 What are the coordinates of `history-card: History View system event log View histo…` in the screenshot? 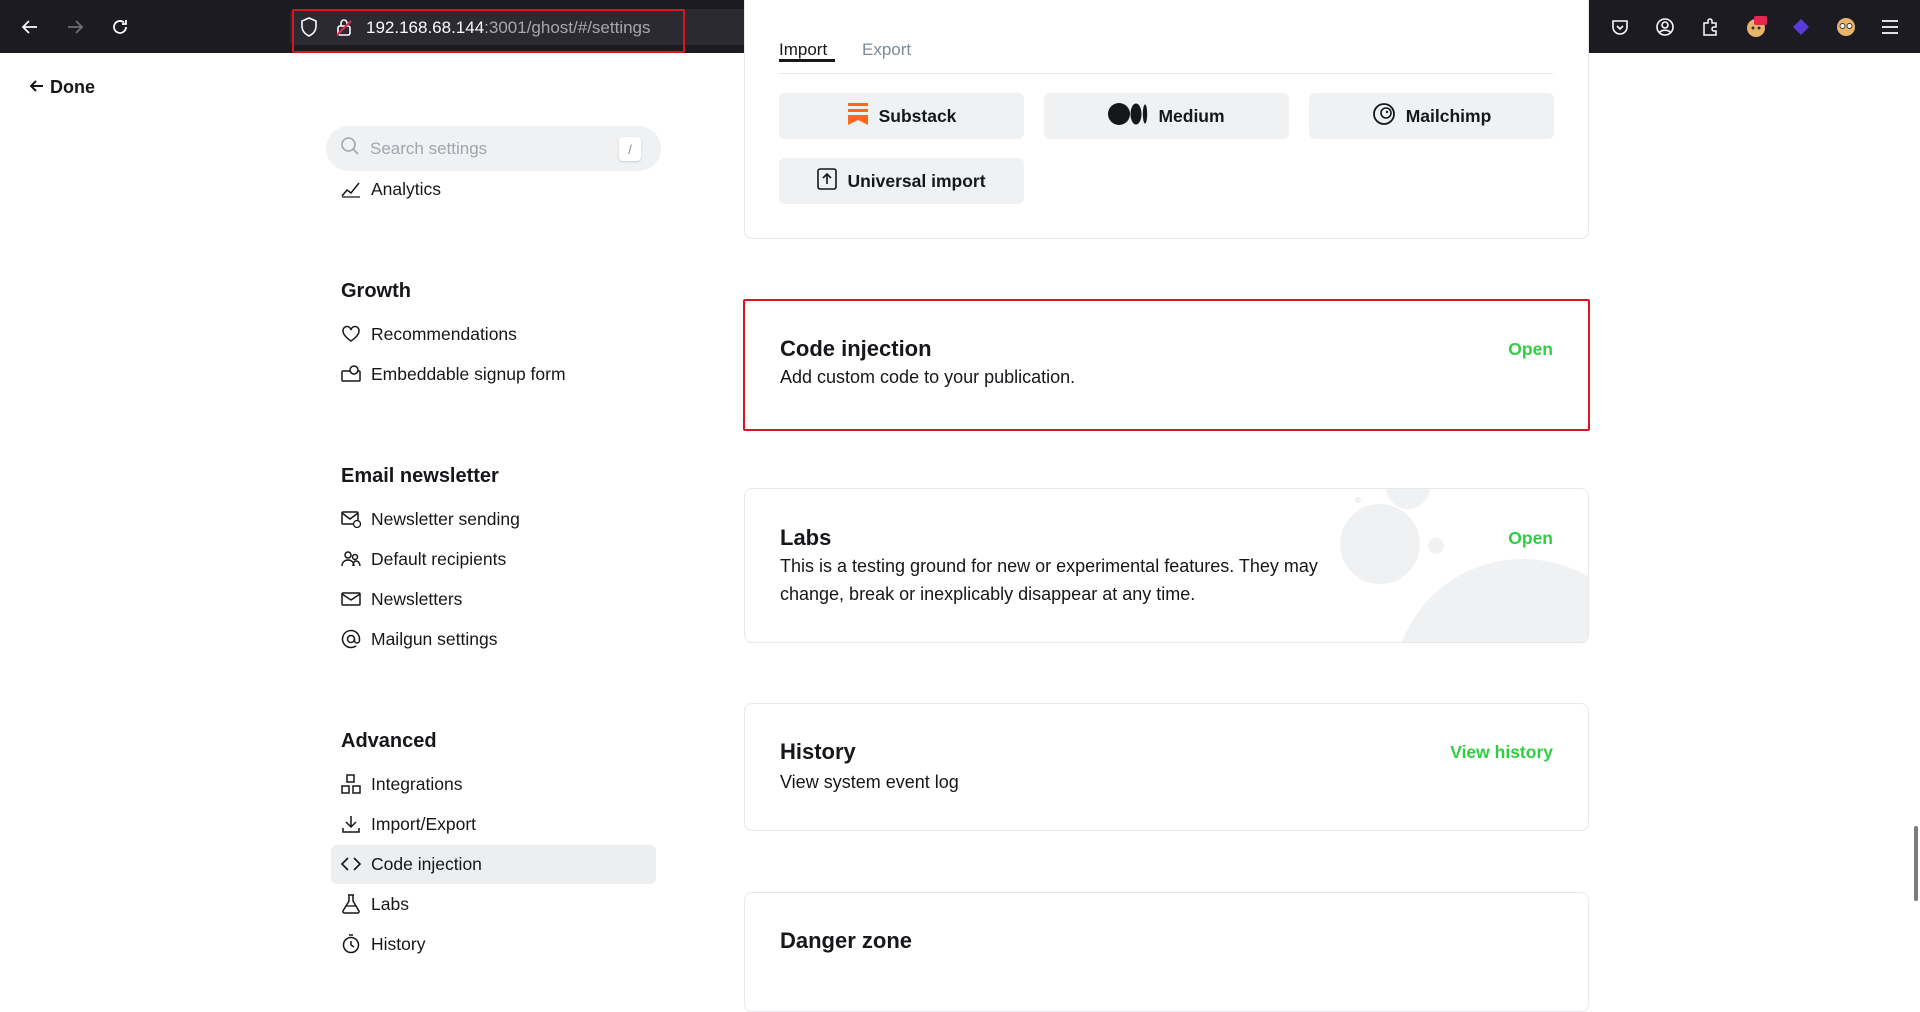 It's located at (1166, 767).